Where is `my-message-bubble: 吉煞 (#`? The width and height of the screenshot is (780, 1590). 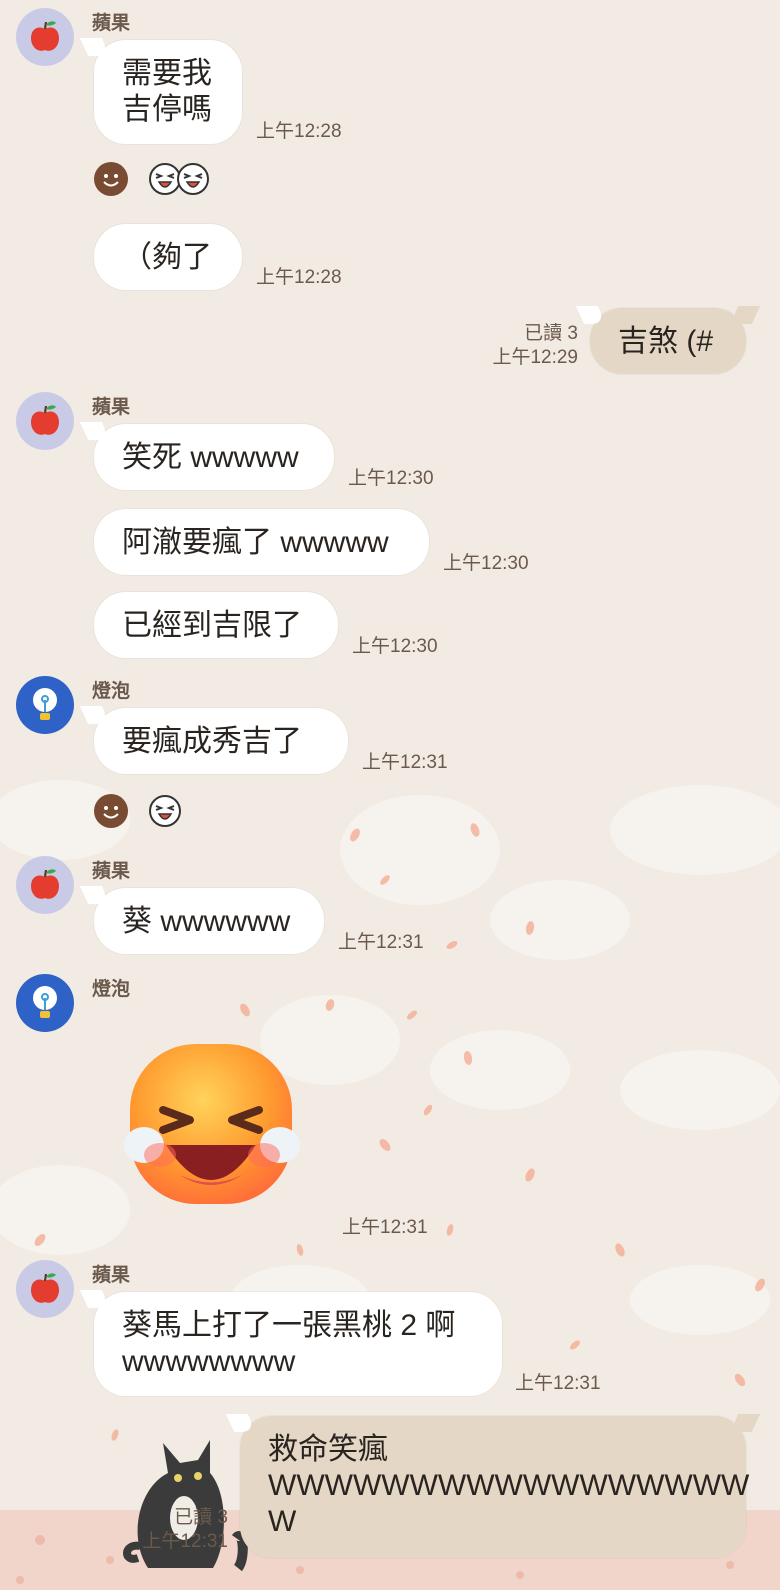
my-message-bubble: 吉煞 (# is located at coordinates (668, 341).